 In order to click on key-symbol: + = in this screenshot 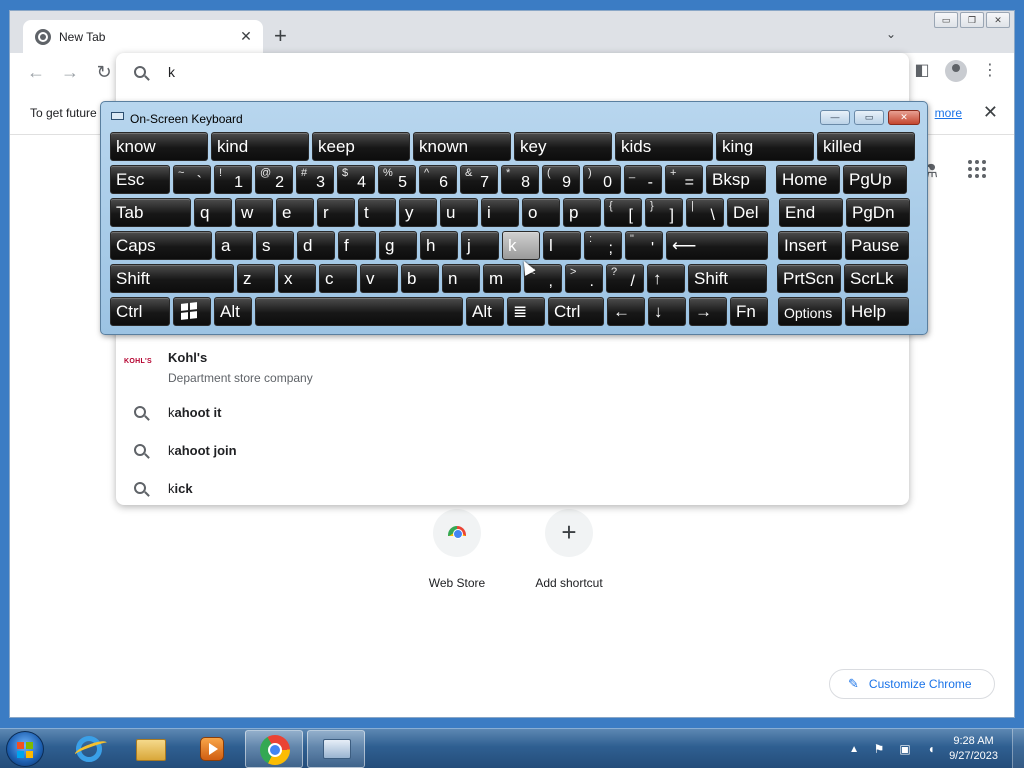, I will do `click(684, 179)`.